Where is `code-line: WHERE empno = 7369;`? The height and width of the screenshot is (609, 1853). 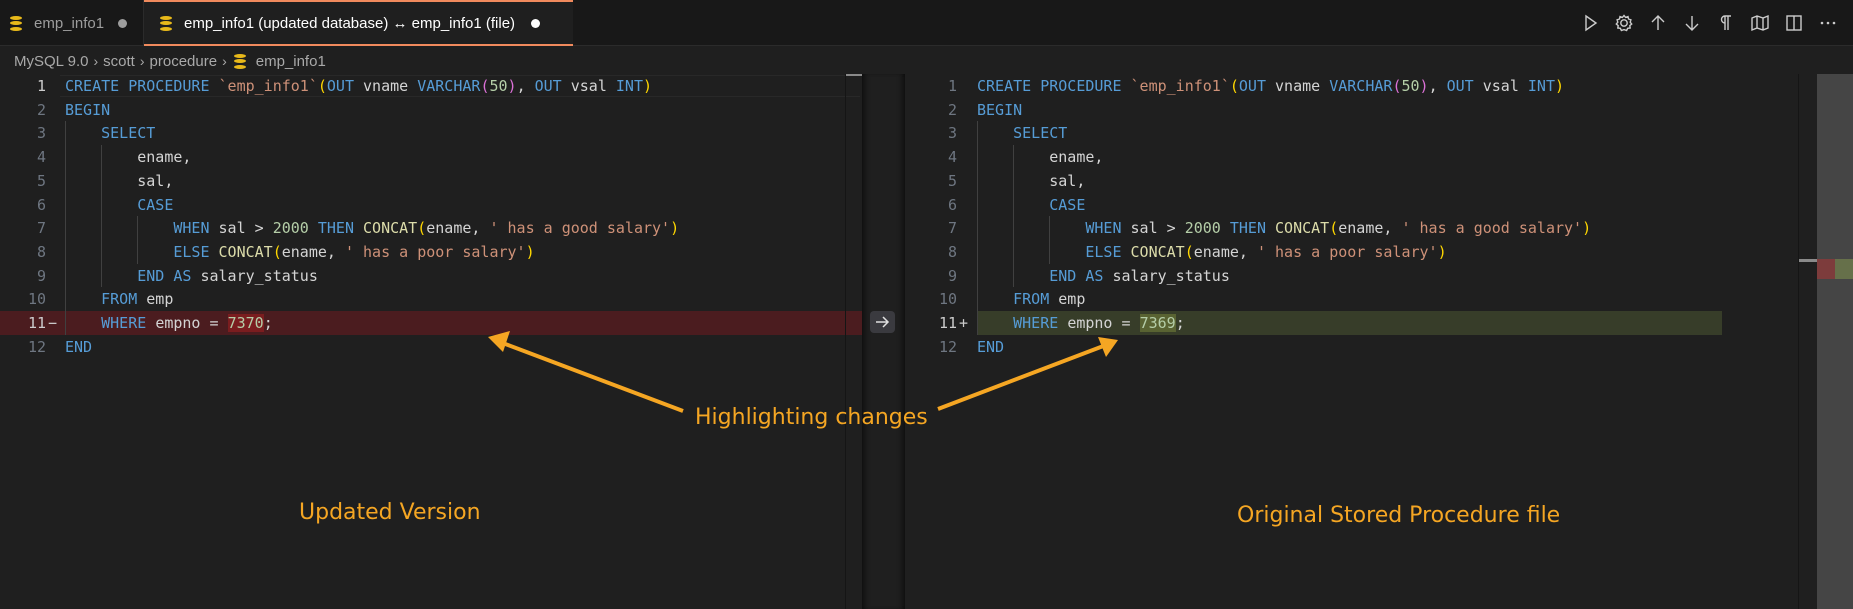 code-line: WHERE empno = 7369; is located at coordinates (1349, 323).